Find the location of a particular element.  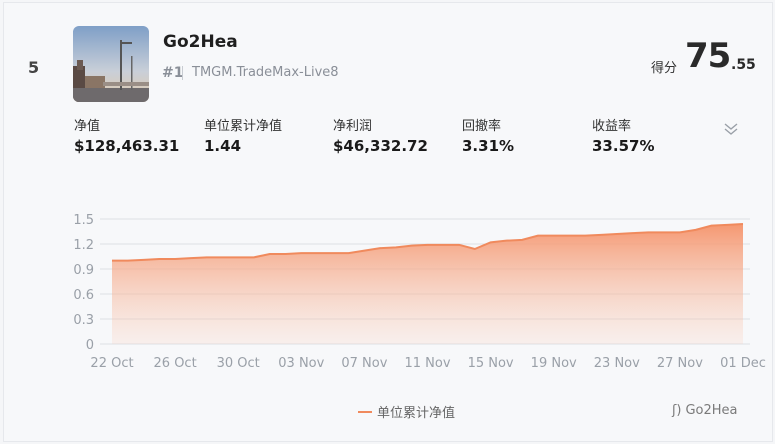

x-tick-label: 26 Oct is located at coordinates (175, 363).